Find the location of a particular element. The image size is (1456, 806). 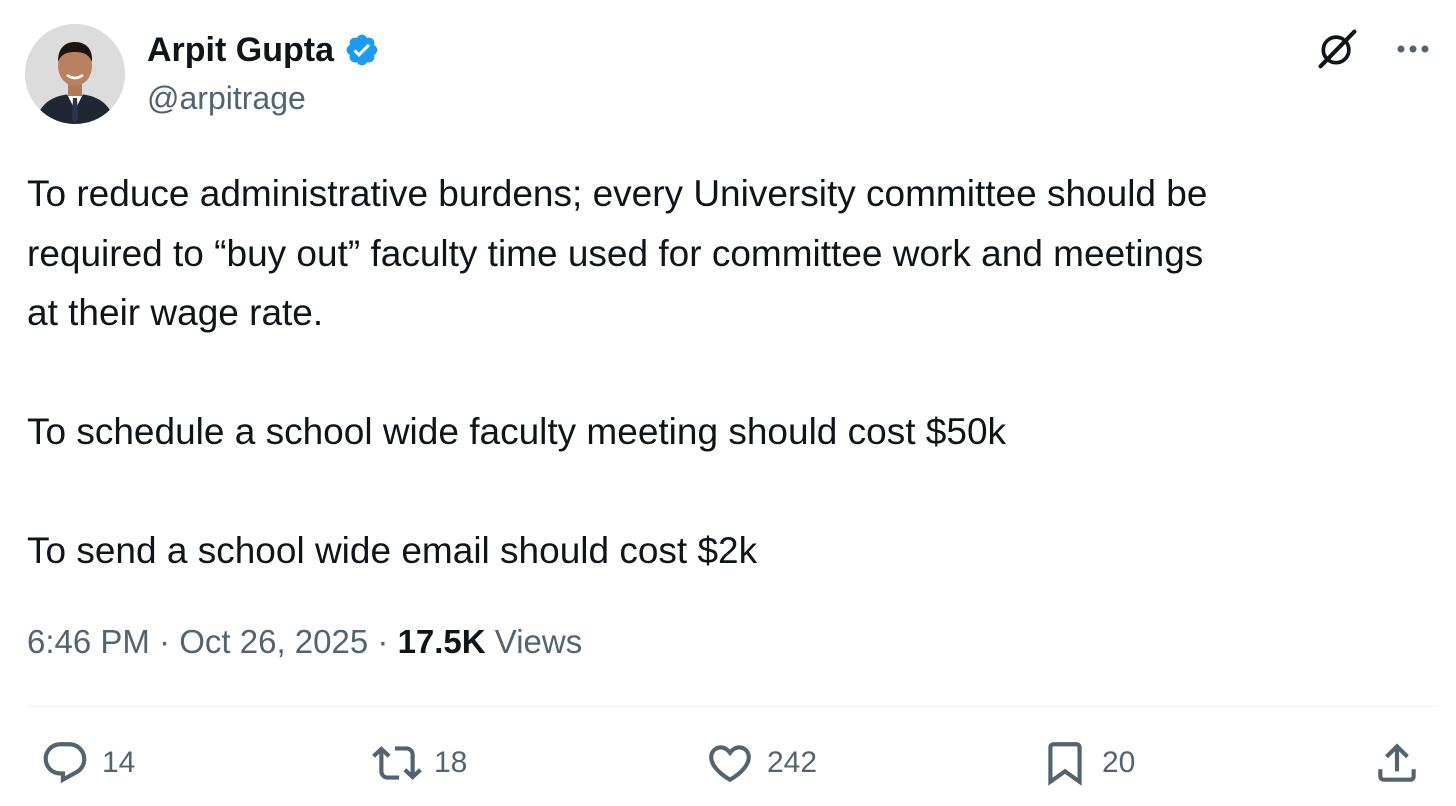

grok-icon is located at coordinates (1337, 49).